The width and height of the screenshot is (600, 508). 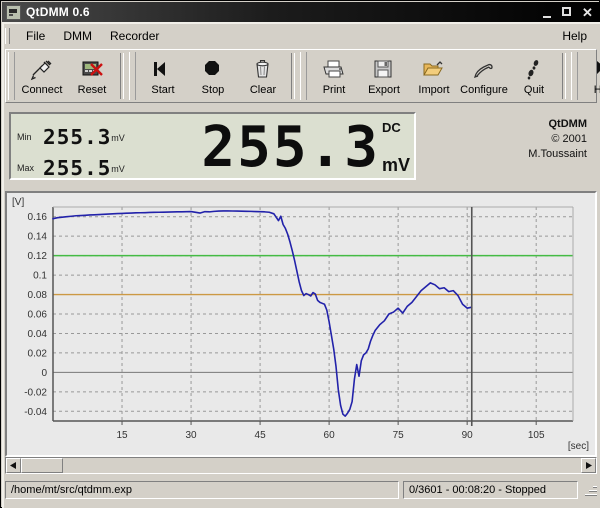 I want to click on reset-icon, so click(x=92, y=70).